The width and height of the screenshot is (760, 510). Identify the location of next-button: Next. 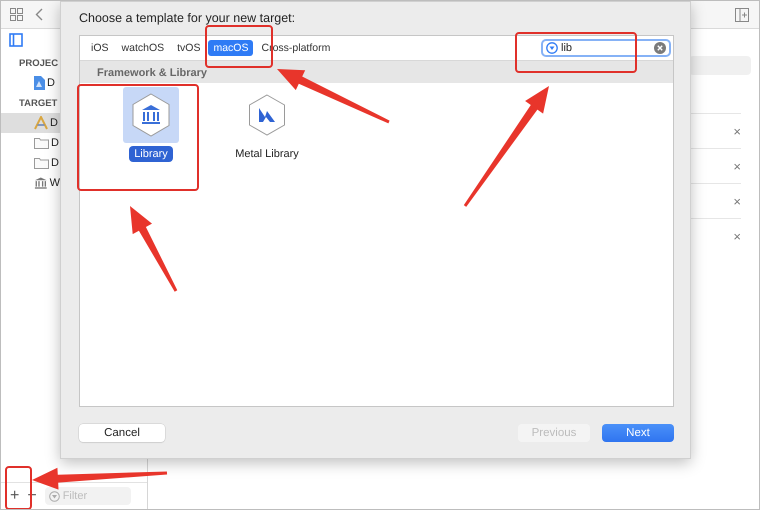
(638, 433).